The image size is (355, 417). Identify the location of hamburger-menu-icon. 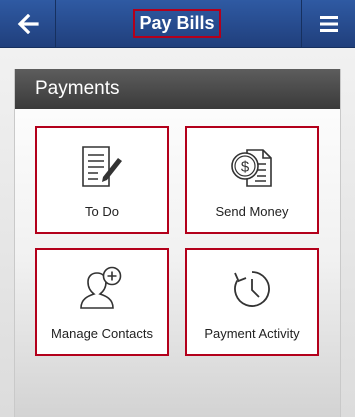
(328, 24).